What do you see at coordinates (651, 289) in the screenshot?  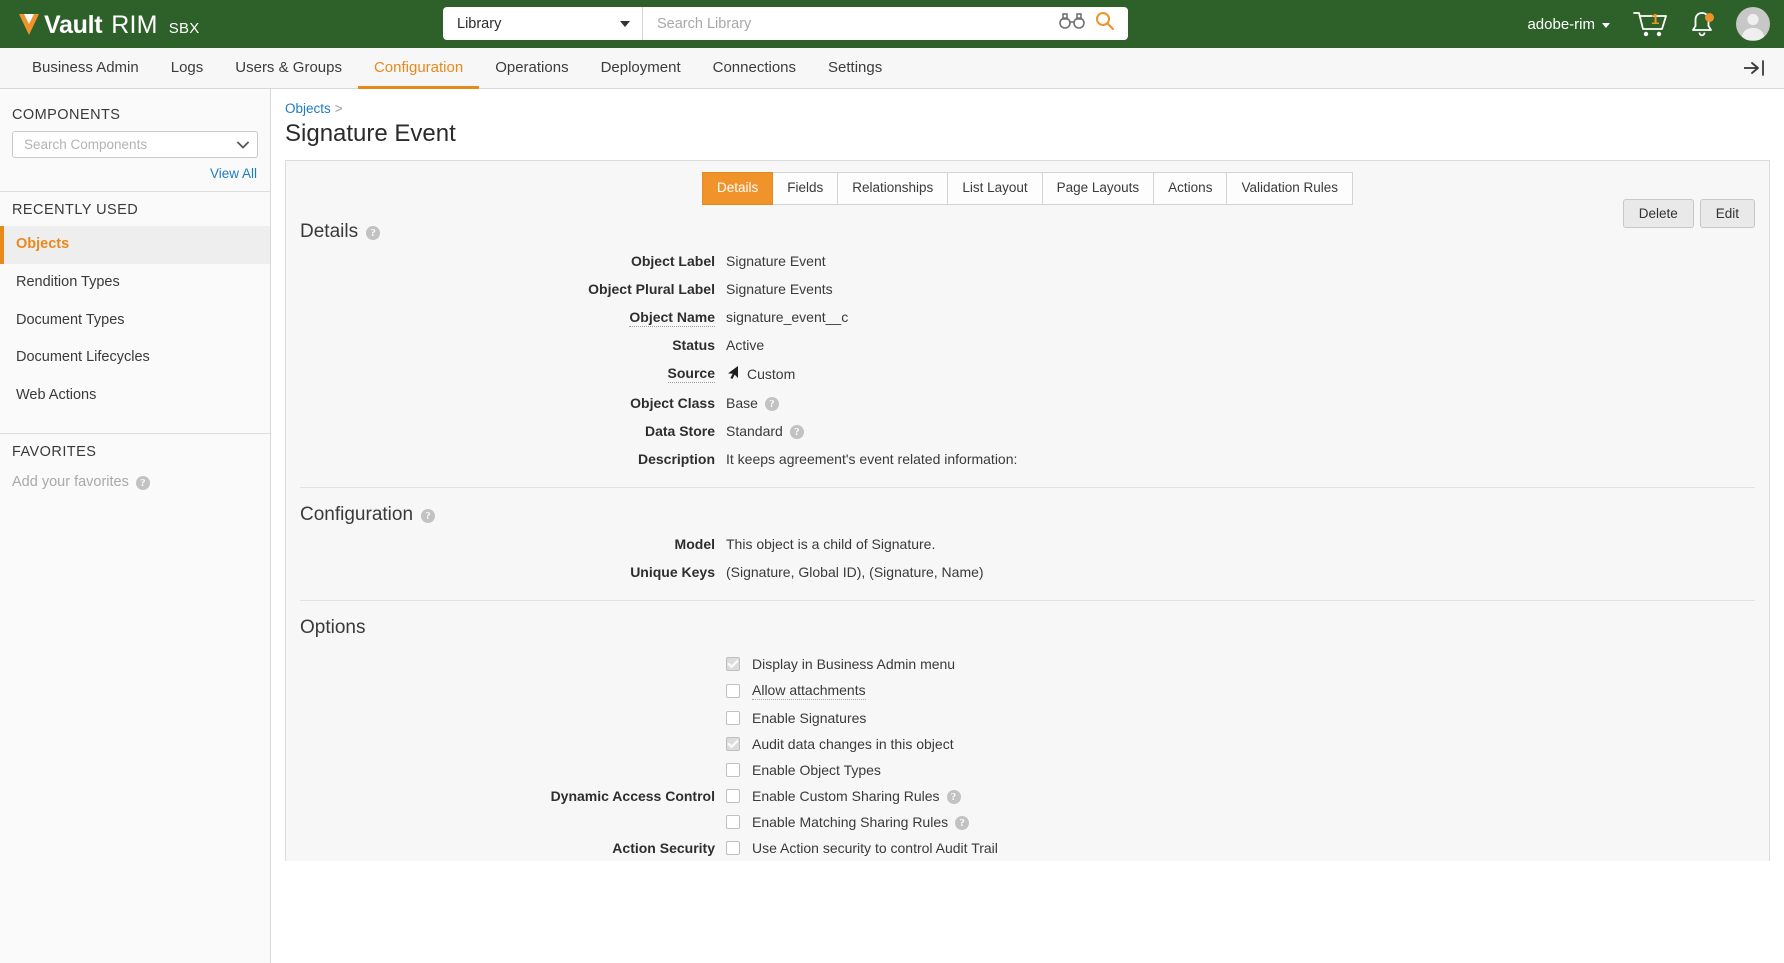 I see `field-label: Object Plural Label` at bounding box center [651, 289].